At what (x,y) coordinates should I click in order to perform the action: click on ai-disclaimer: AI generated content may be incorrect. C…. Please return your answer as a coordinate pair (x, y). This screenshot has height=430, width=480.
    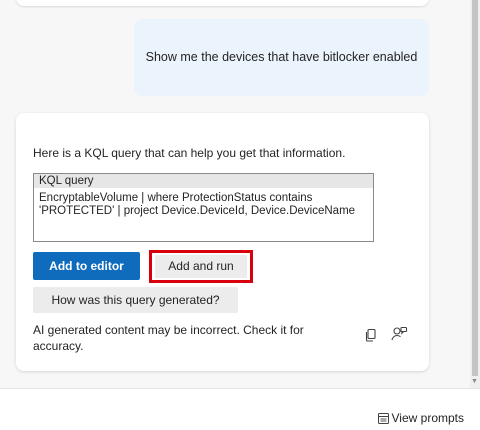
    Looking at the image, I should click on (168, 338).